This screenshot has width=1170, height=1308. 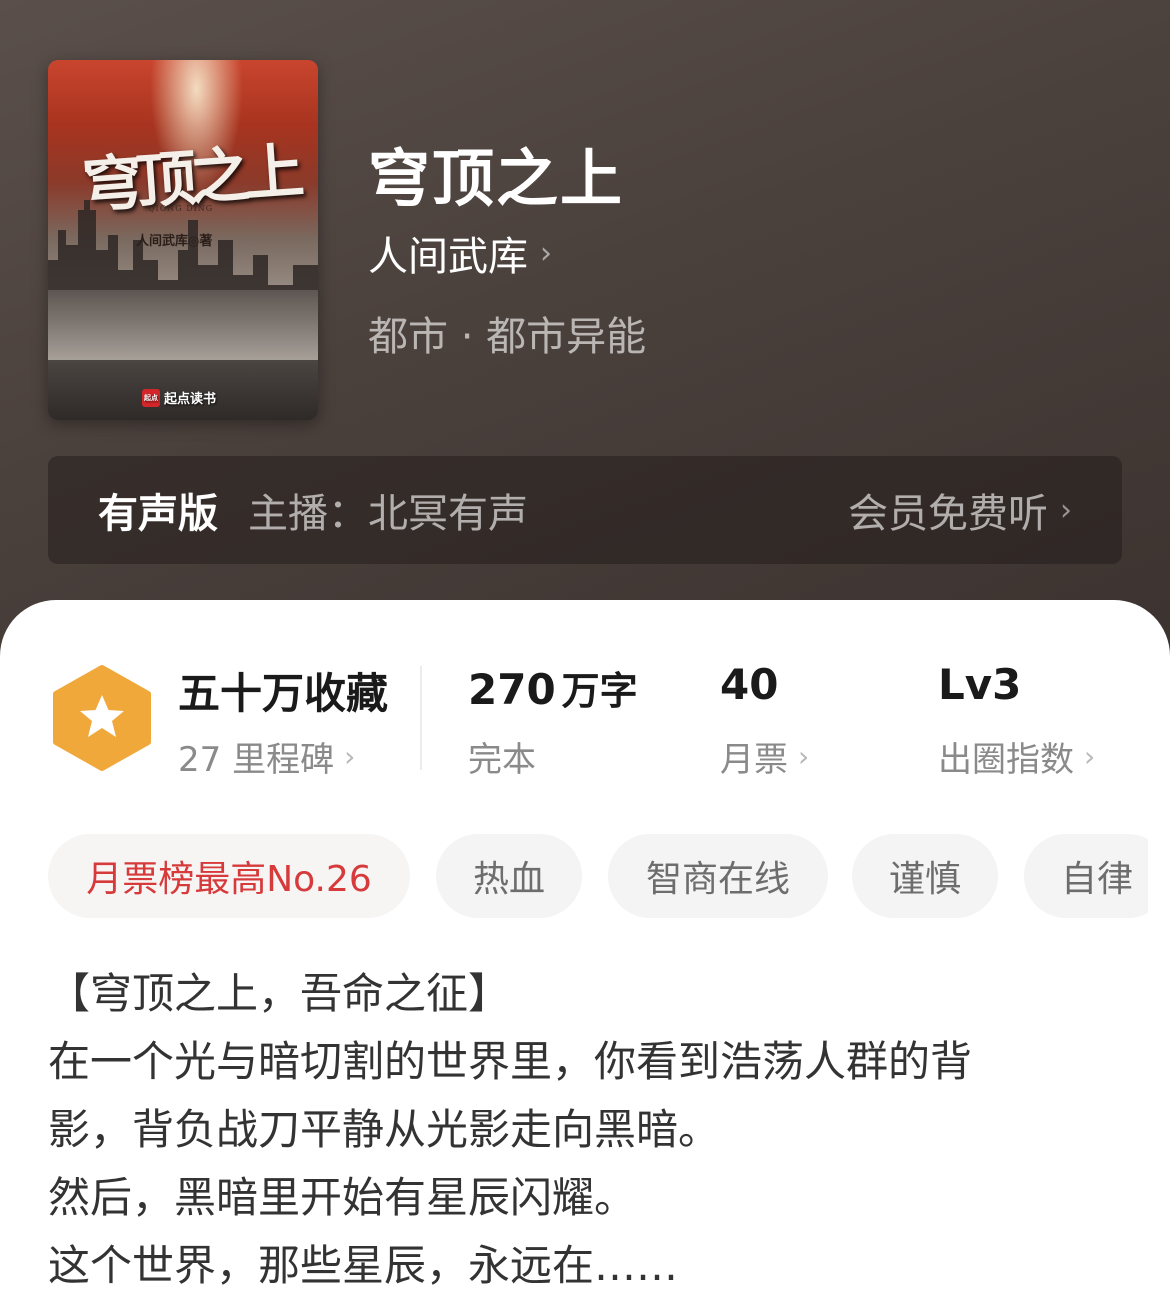 What do you see at coordinates (948, 514) in the screenshot?
I see `member-free-listen-label: 会员免费听` at bounding box center [948, 514].